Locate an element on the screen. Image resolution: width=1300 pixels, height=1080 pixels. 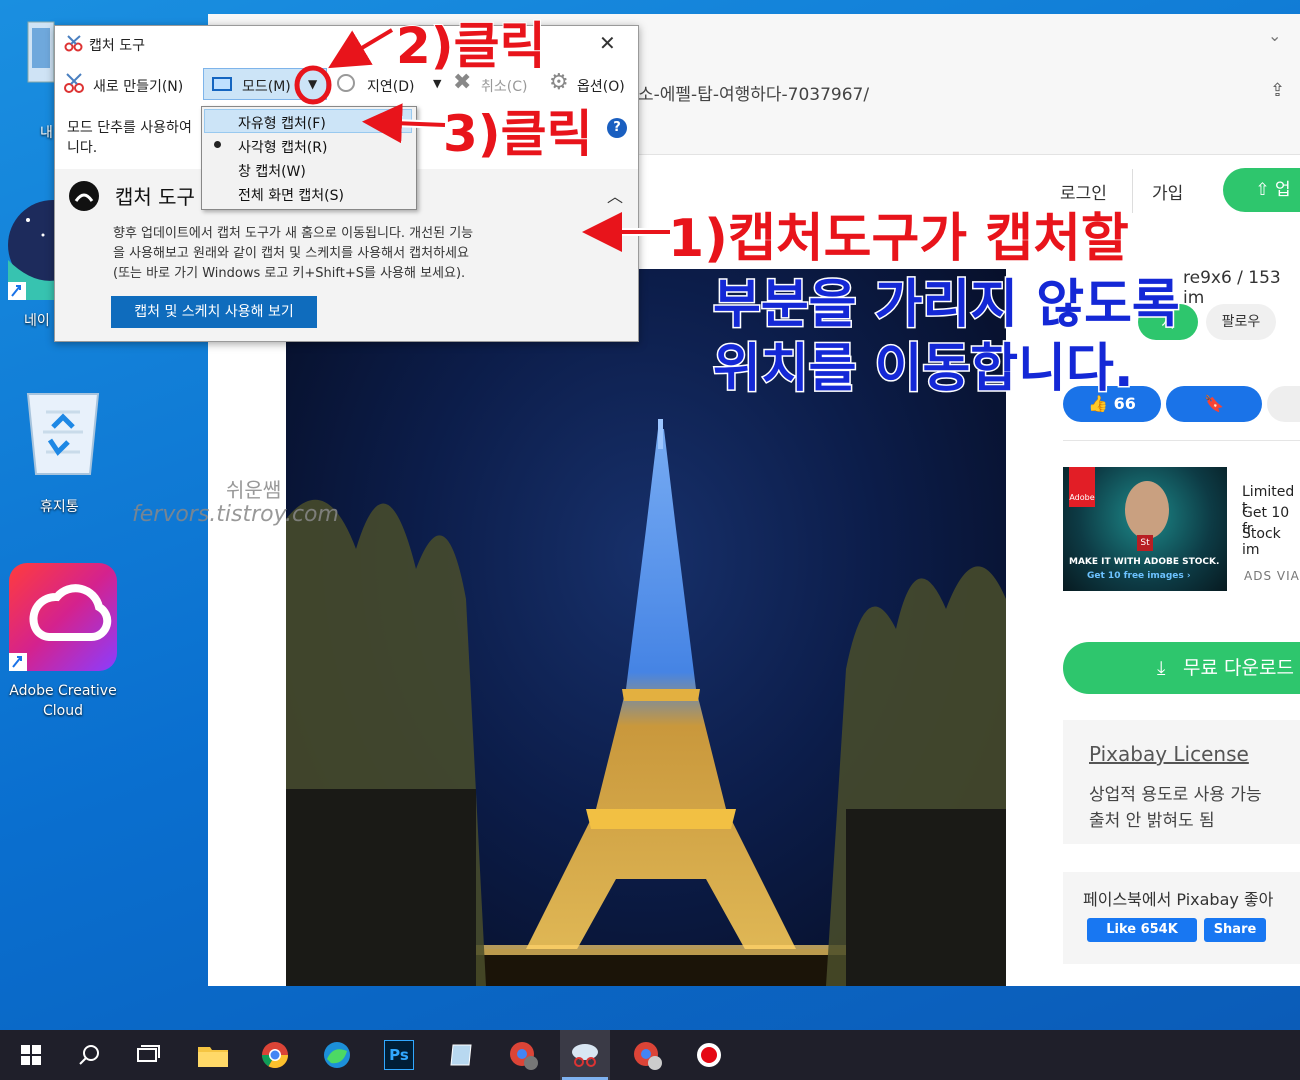
chrome-profile-icon is located at coordinates (523, 1055).